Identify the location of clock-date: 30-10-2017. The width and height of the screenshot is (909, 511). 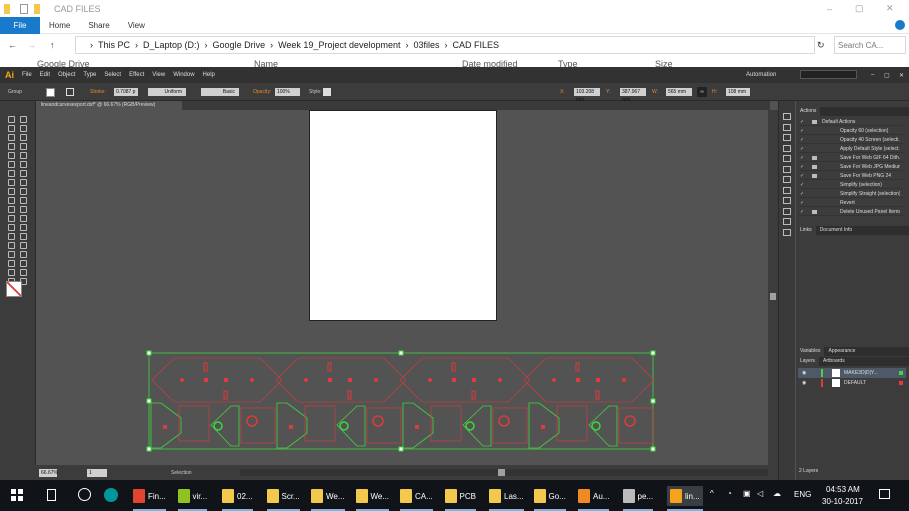
(842, 501).